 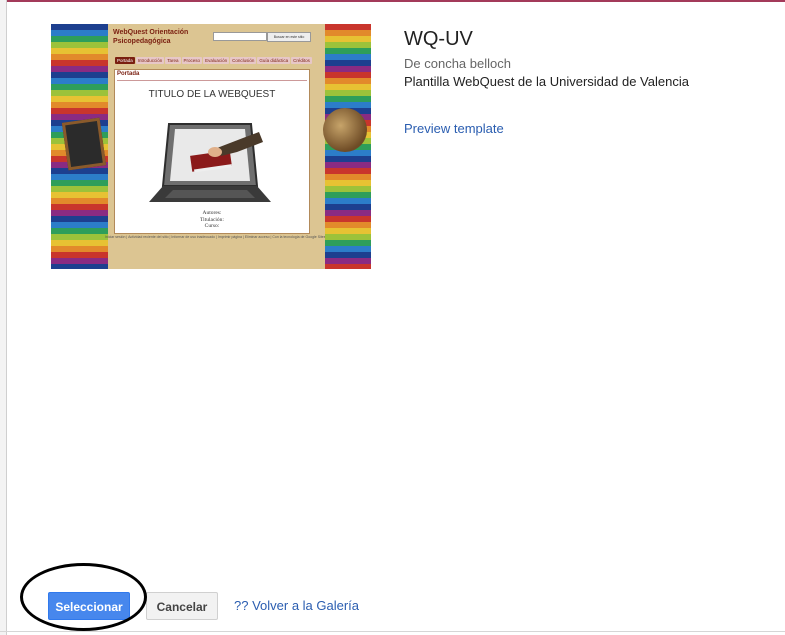 What do you see at coordinates (454, 128) in the screenshot?
I see `preview-template-link: Preview template` at bounding box center [454, 128].